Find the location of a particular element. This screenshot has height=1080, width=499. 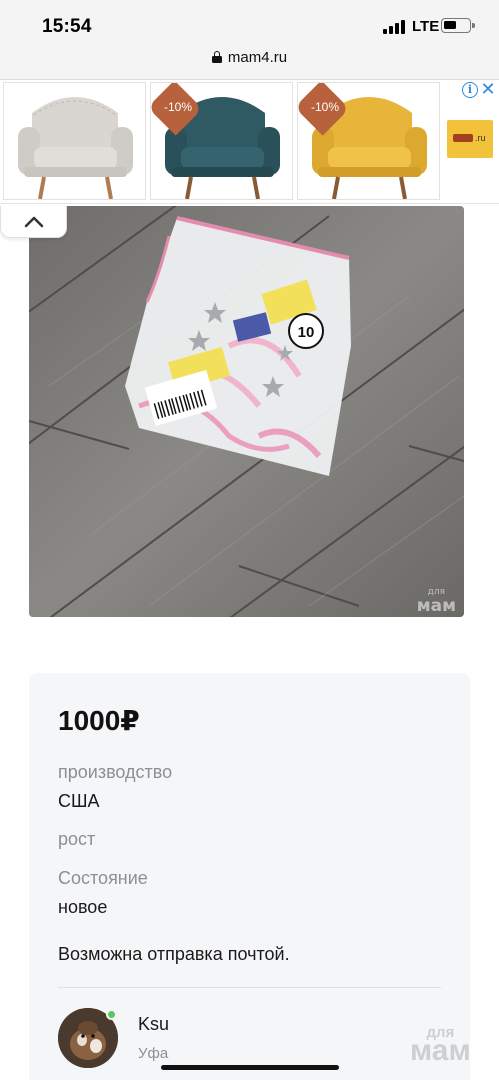

price: 1000₽ is located at coordinates (99, 720).